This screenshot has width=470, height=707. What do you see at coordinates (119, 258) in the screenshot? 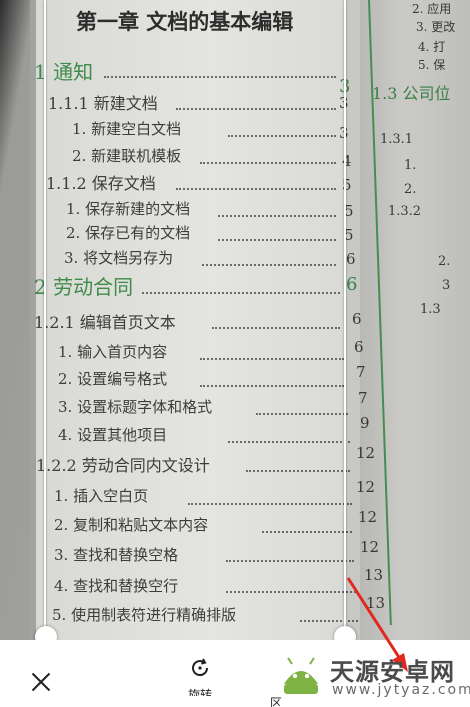
I see `toc-item: 3. 将文档另存为` at bounding box center [119, 258].